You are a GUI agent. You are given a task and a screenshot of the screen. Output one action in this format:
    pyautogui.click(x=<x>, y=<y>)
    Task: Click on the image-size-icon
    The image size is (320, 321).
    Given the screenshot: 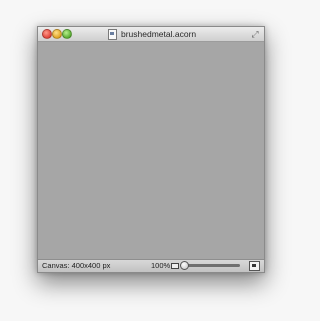 What is the action you would take?
    pyautogui.click(x=175, y=266)
    